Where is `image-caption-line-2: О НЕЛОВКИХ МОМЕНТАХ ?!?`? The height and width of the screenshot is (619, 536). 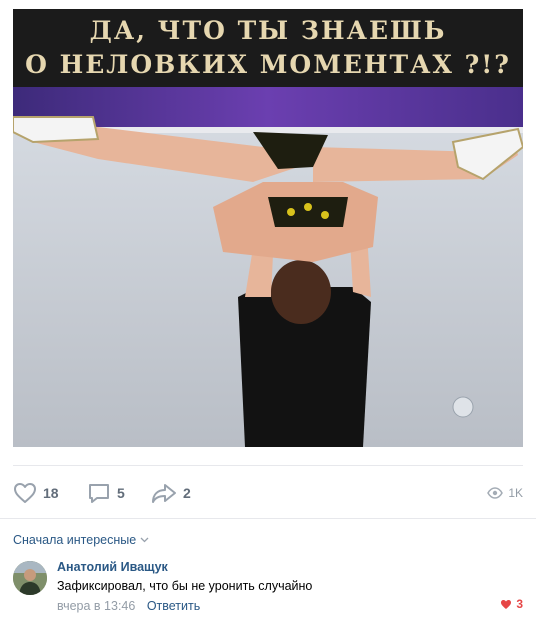 image-caption-line-2: О НЕЛОВКИХ МОМЕНТАХ ?!? is located at coordinates (268, 64).